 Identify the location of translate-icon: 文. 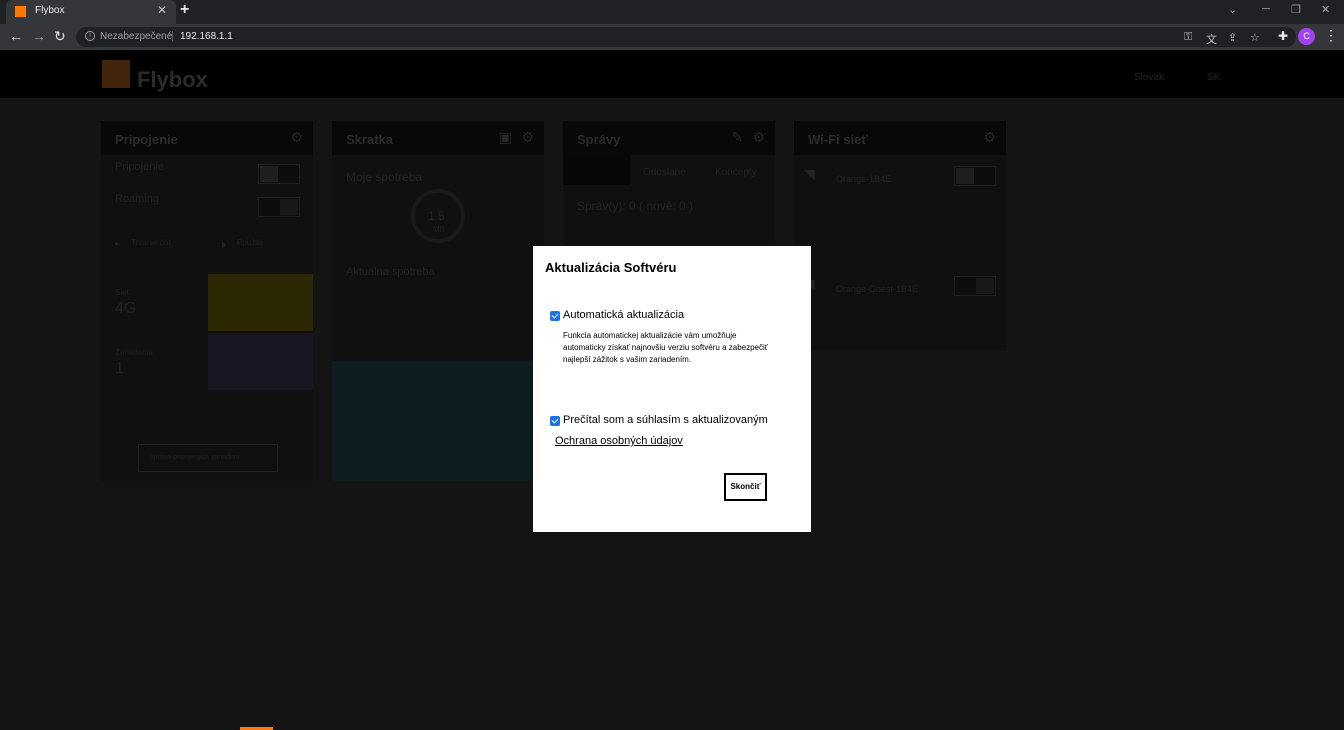
(1211, 39).